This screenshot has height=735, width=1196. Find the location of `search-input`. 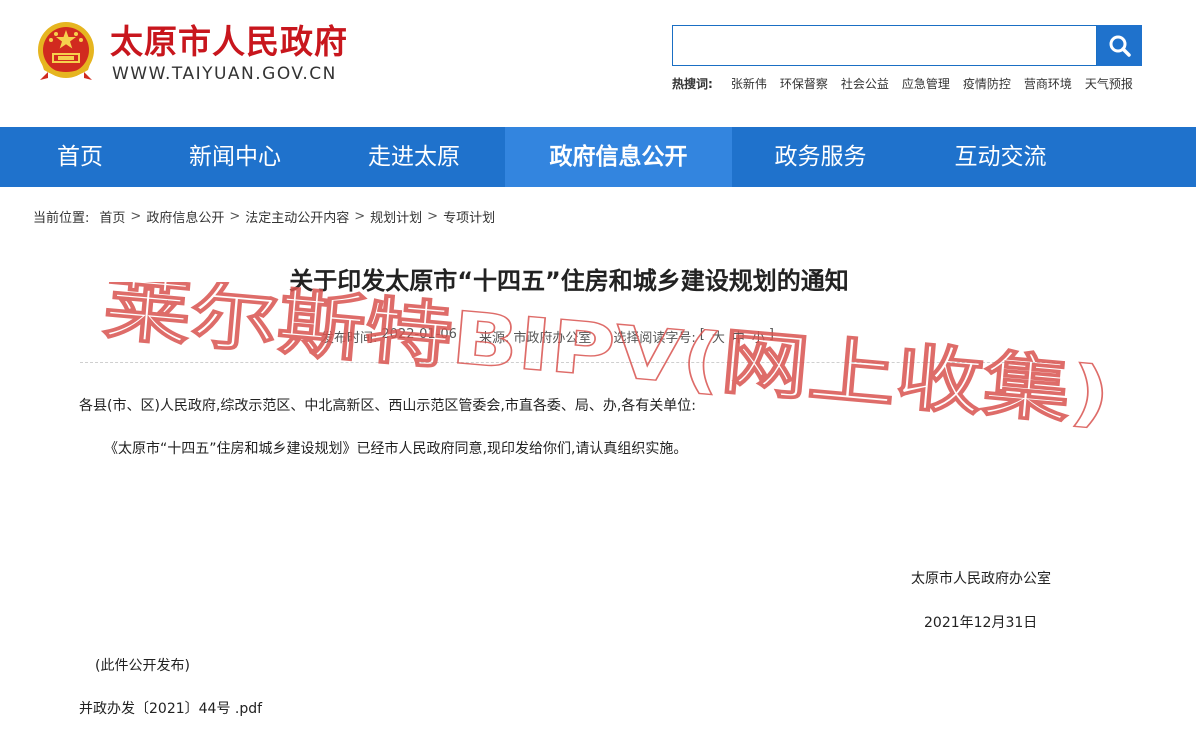

search-input is located at coordinates (884, 45).